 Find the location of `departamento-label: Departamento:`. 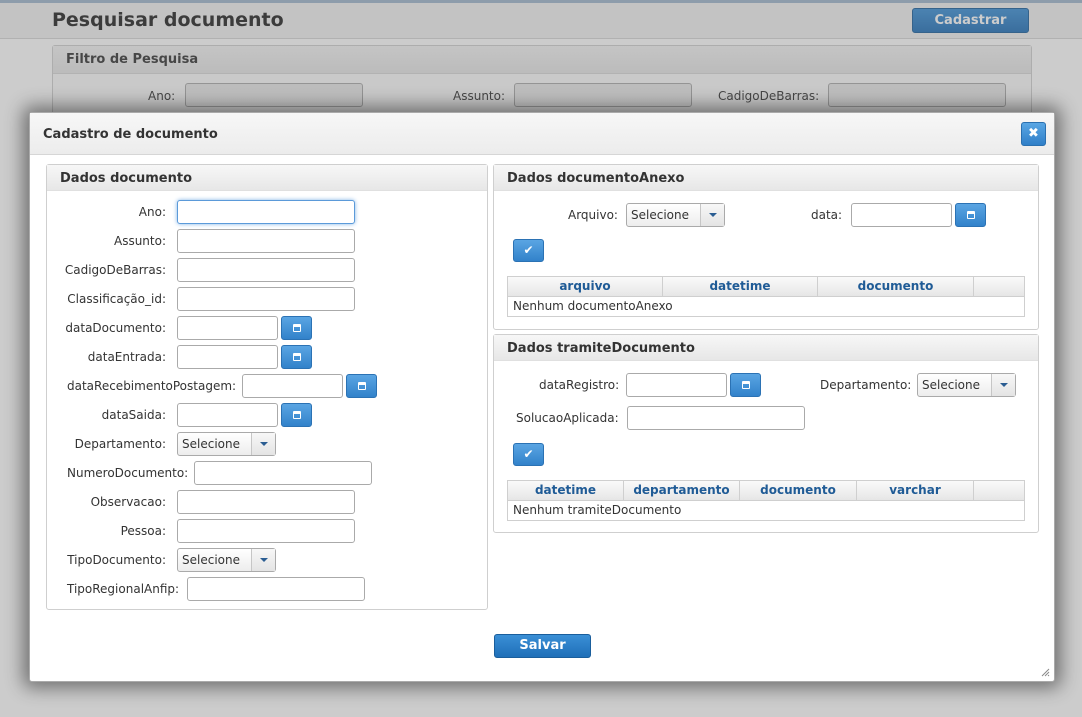

departamento-label: Departamento: is located at coordinates (120, 444).